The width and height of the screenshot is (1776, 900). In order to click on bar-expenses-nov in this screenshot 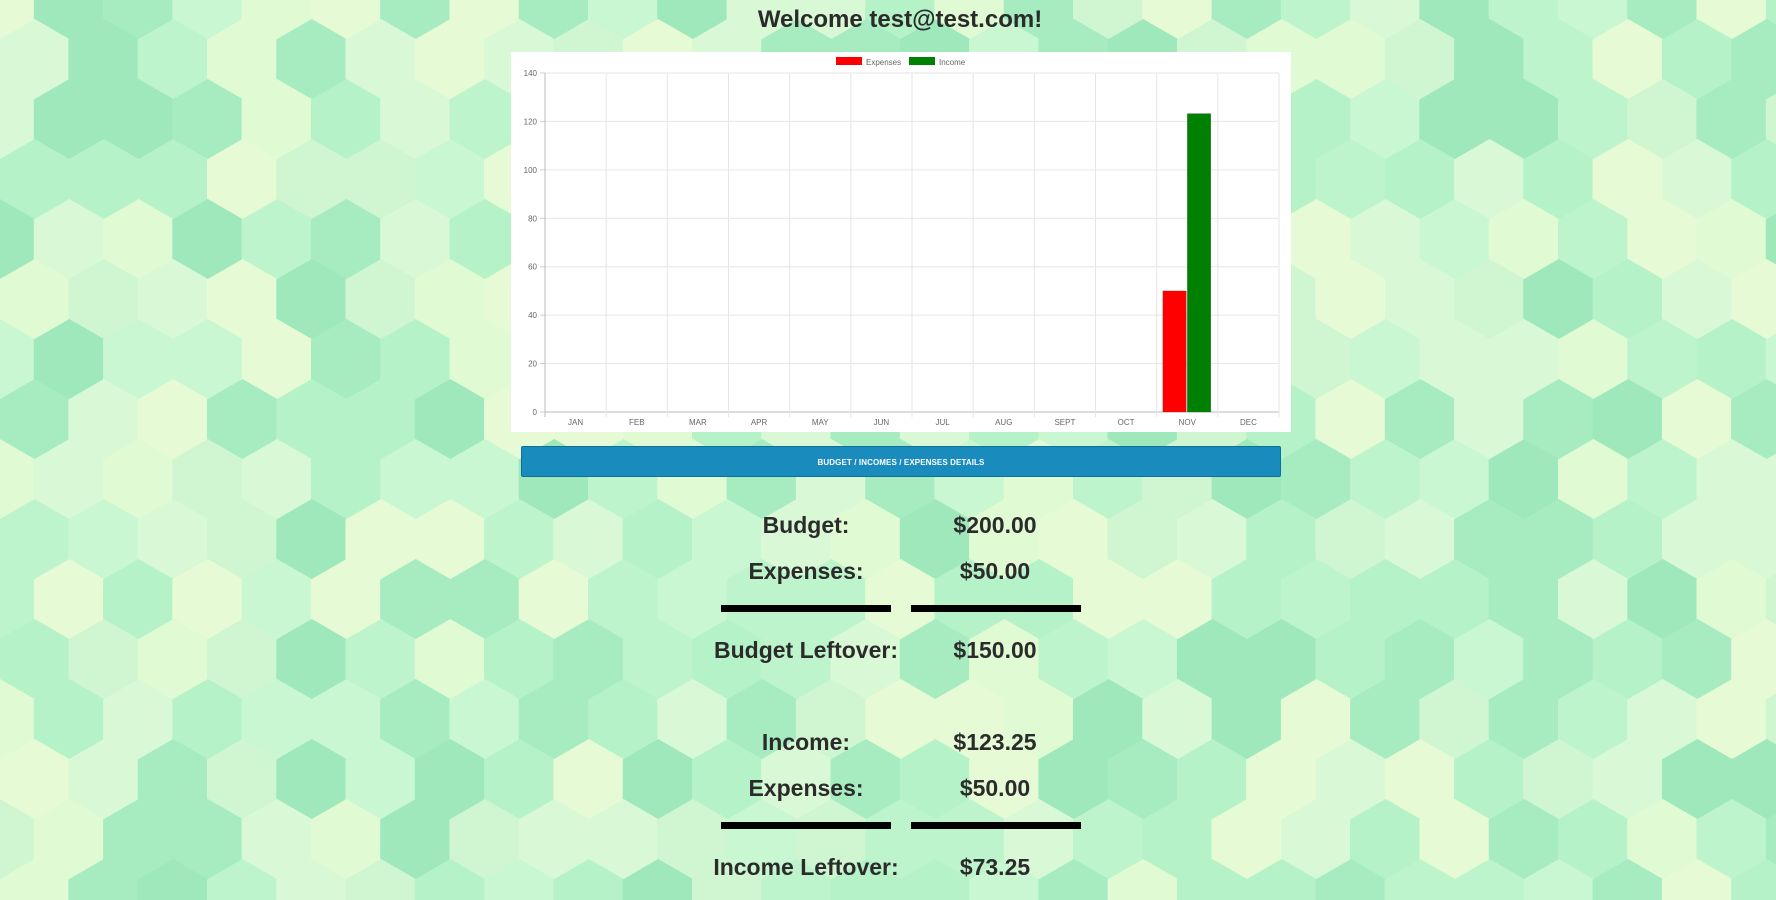, I will do `click(1174, 351)`.